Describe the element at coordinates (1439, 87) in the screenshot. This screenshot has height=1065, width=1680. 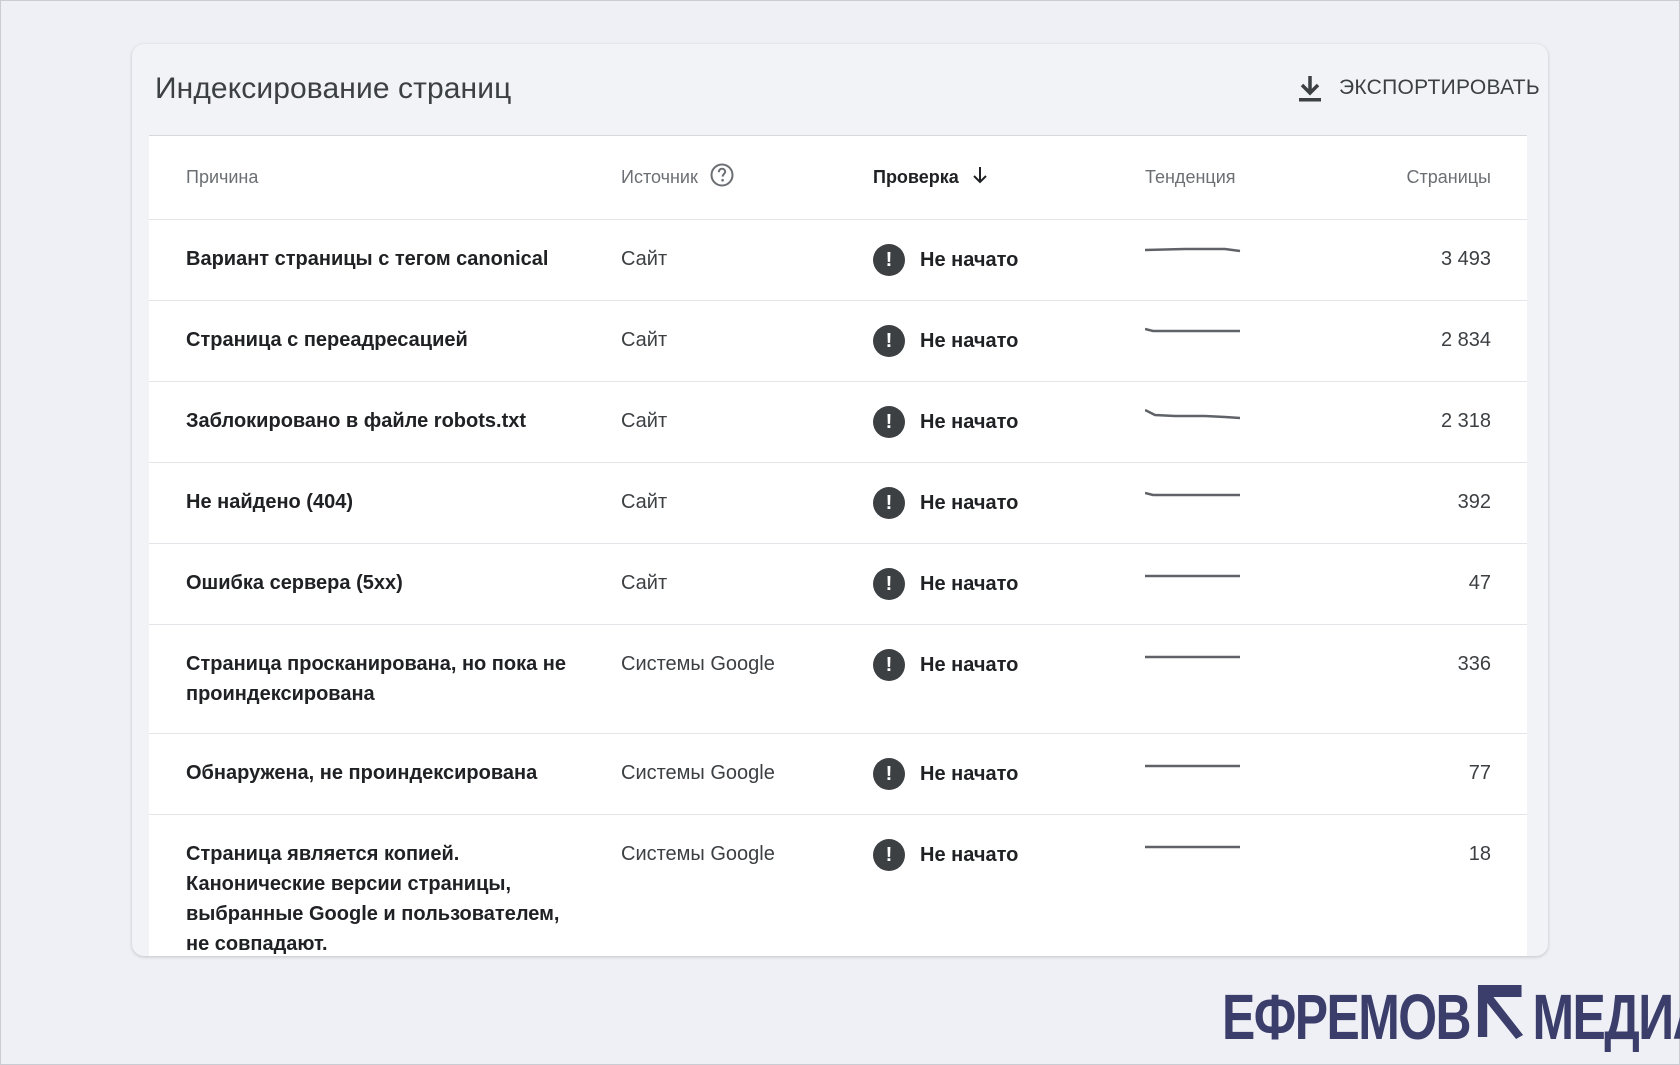
I see `export-label: ЭКСПОРТИРОВАТЬ` at that location.